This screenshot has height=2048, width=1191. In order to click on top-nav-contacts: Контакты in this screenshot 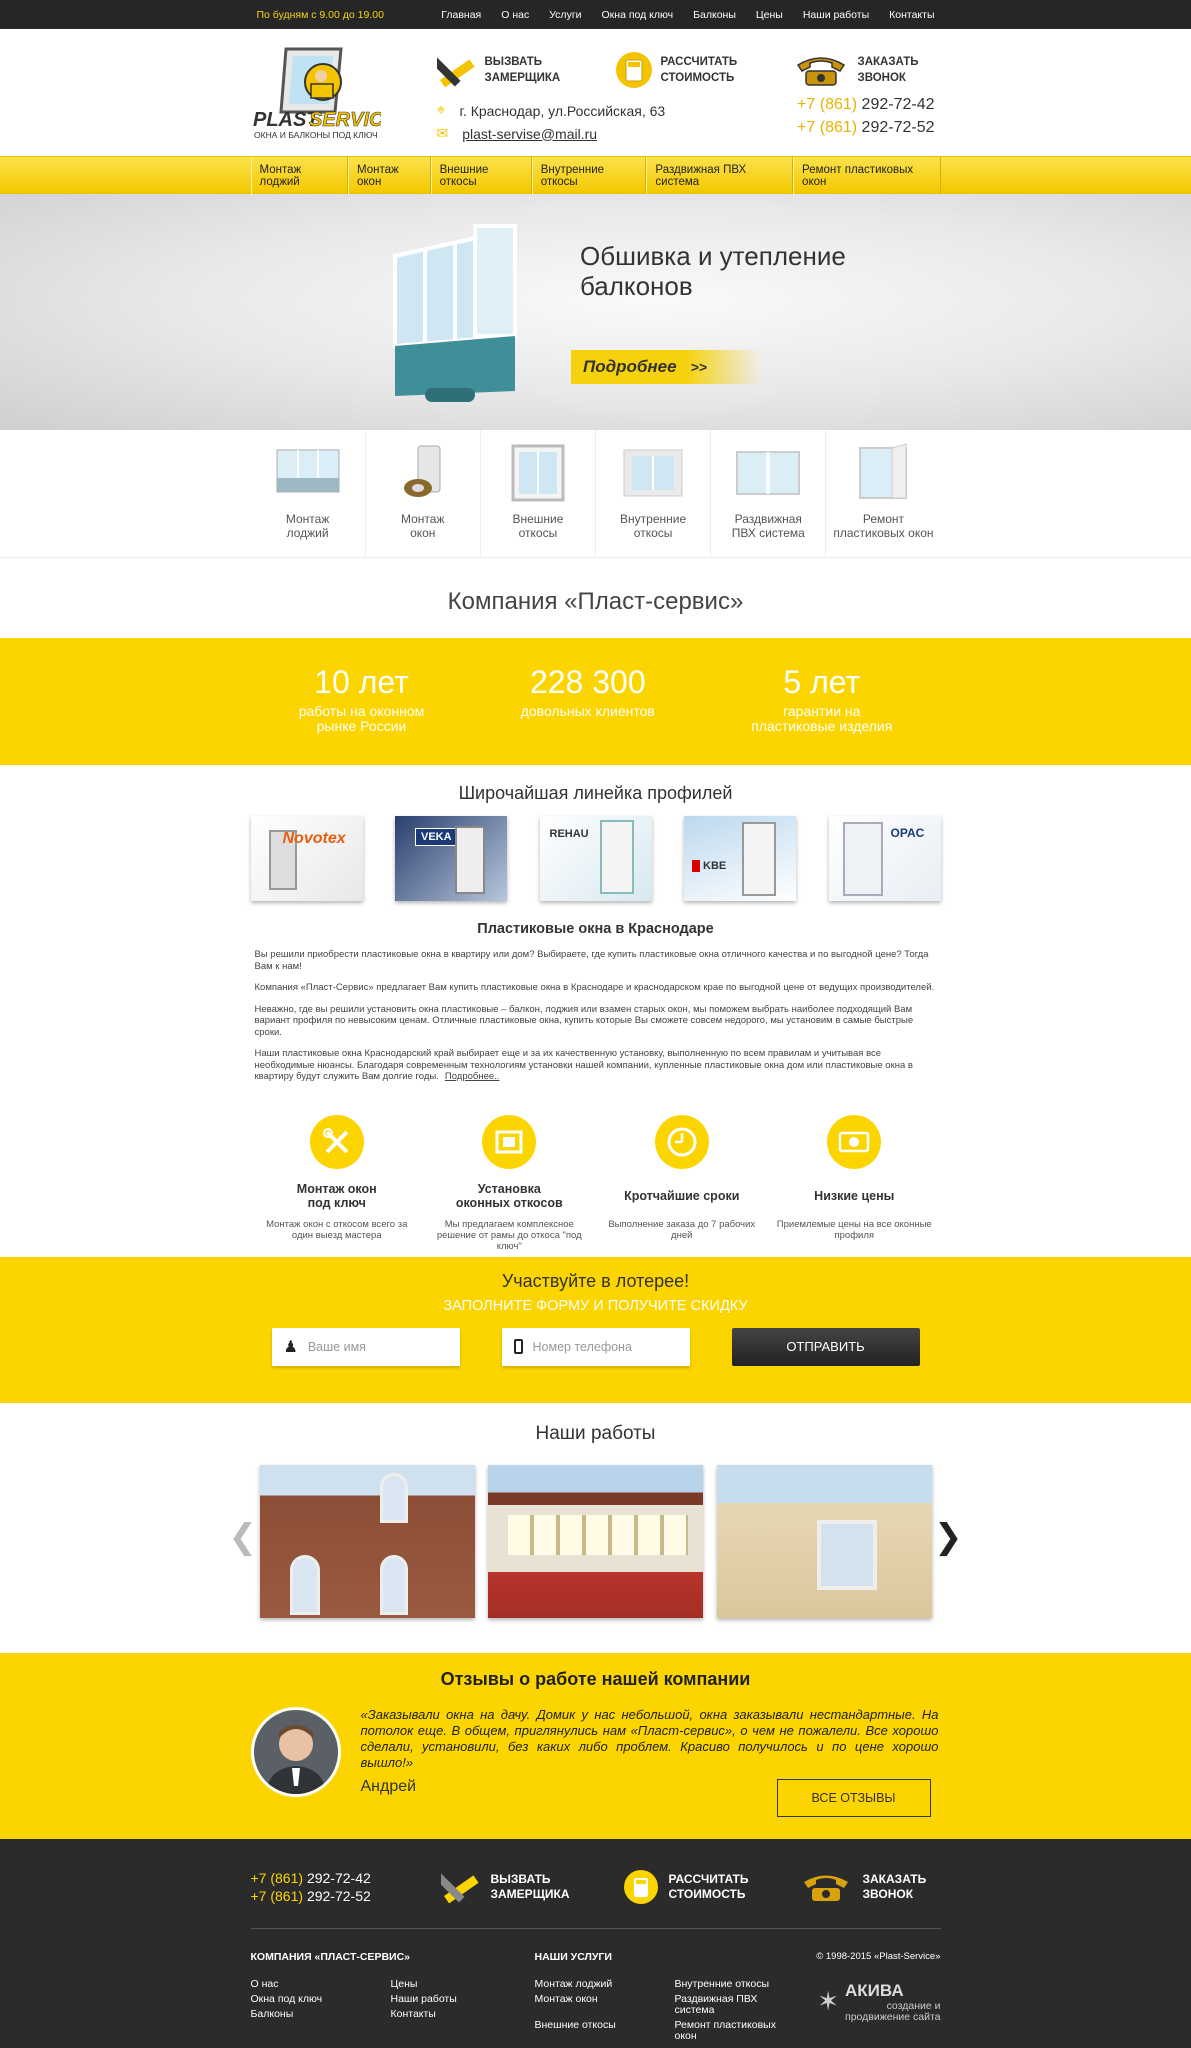, I will do `click(911, 15)`.